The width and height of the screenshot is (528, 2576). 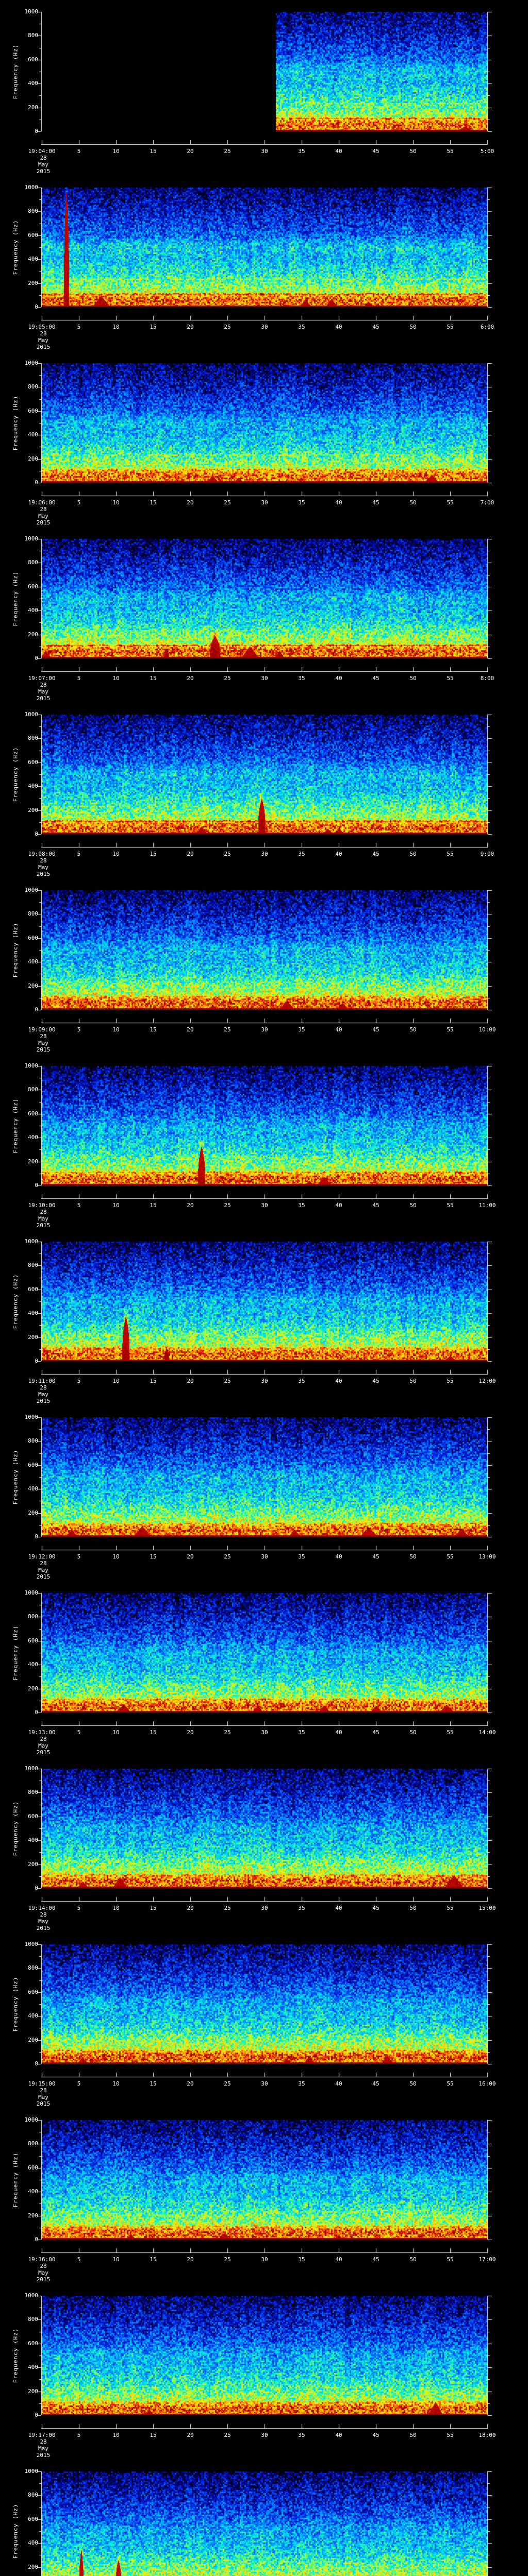 What do you see at coordinates (487, 1908) in the screenshot?
I see `panel-end-time: 15:00` at bounding box center [487, 1908].